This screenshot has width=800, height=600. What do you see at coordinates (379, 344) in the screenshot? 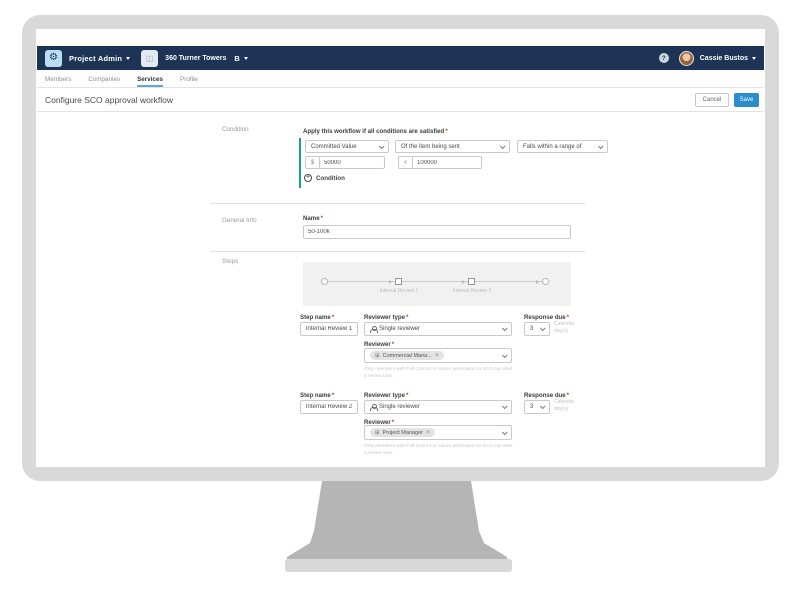
I see `reviewer-label: Reviewer*` at bounding box center [379, 344].